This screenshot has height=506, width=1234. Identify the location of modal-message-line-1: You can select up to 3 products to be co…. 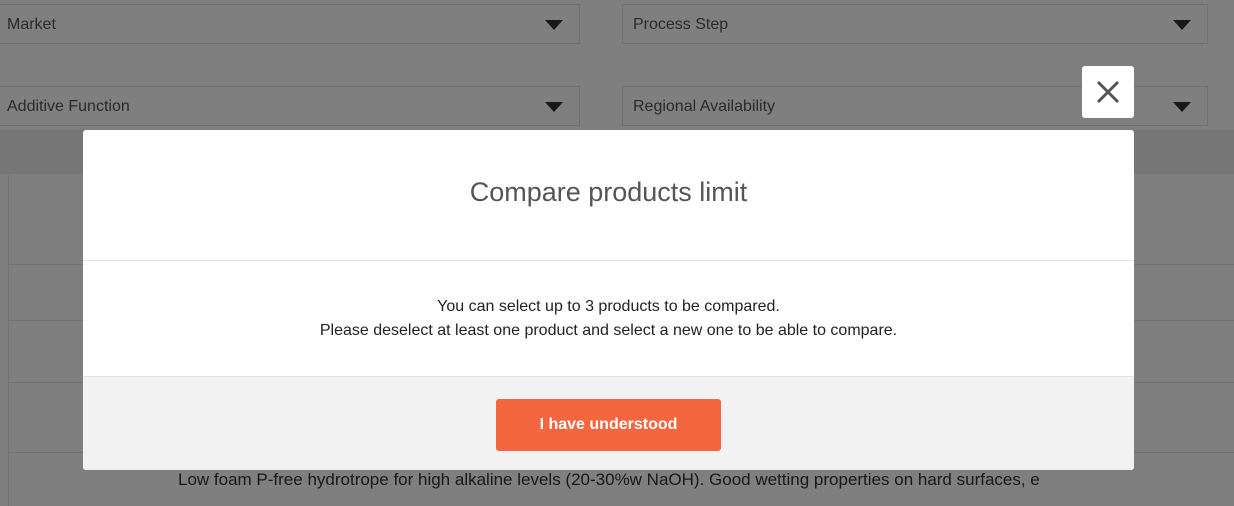
(608, 306).